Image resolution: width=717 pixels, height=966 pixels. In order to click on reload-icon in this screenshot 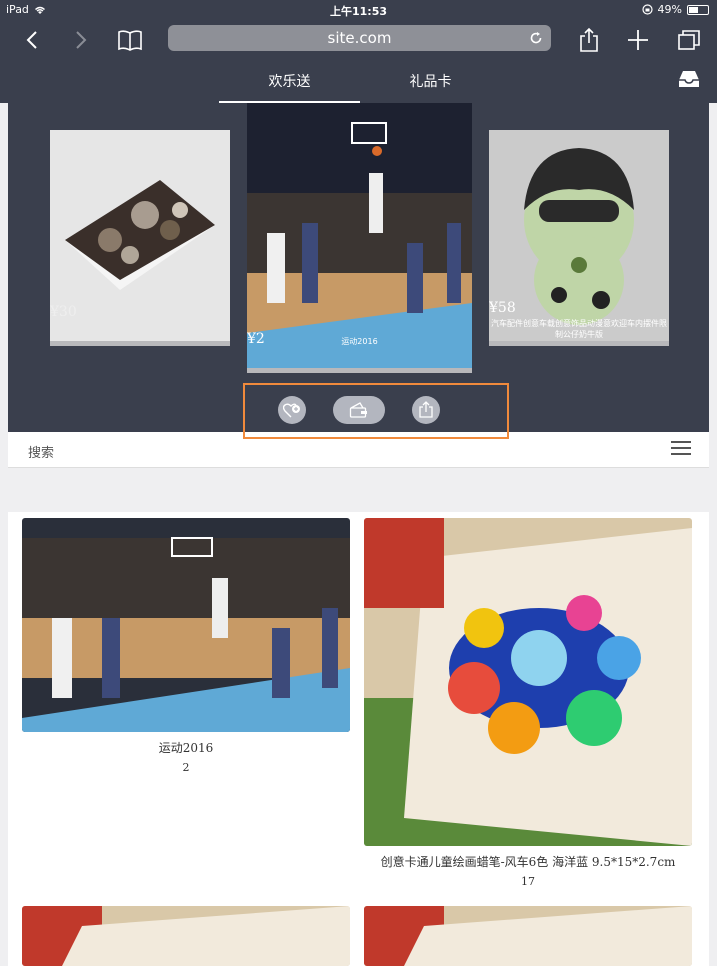, I will do `click(536, 38)`.